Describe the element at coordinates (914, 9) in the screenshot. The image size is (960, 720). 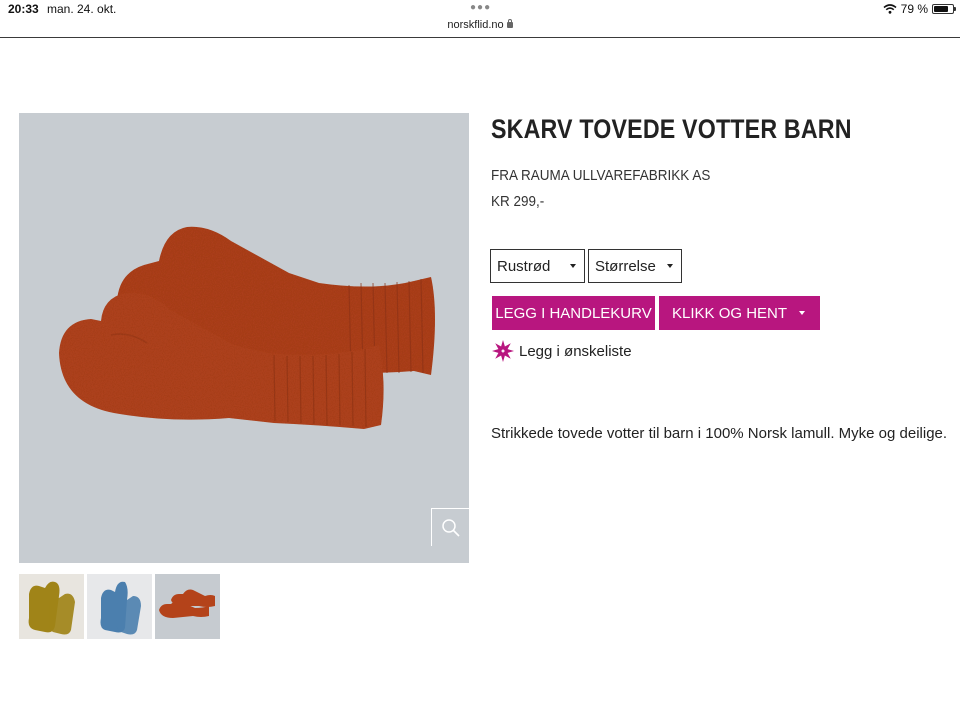
I see `battery-percent: 79 %` at that location.